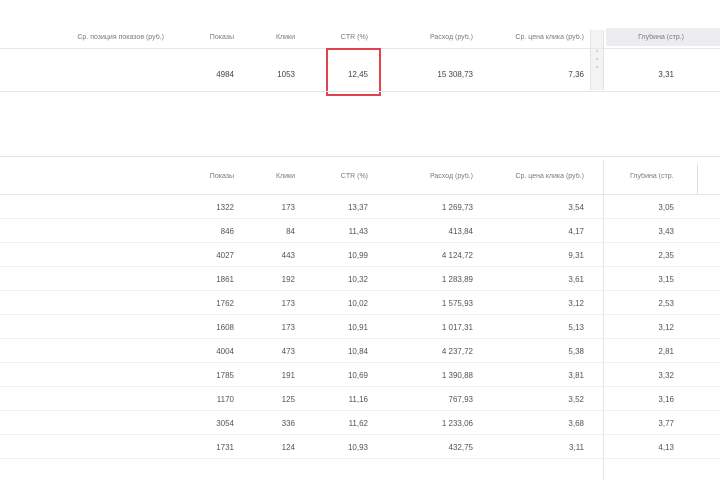  I want to click on cell-impressions: 1785, so click(225, 375).